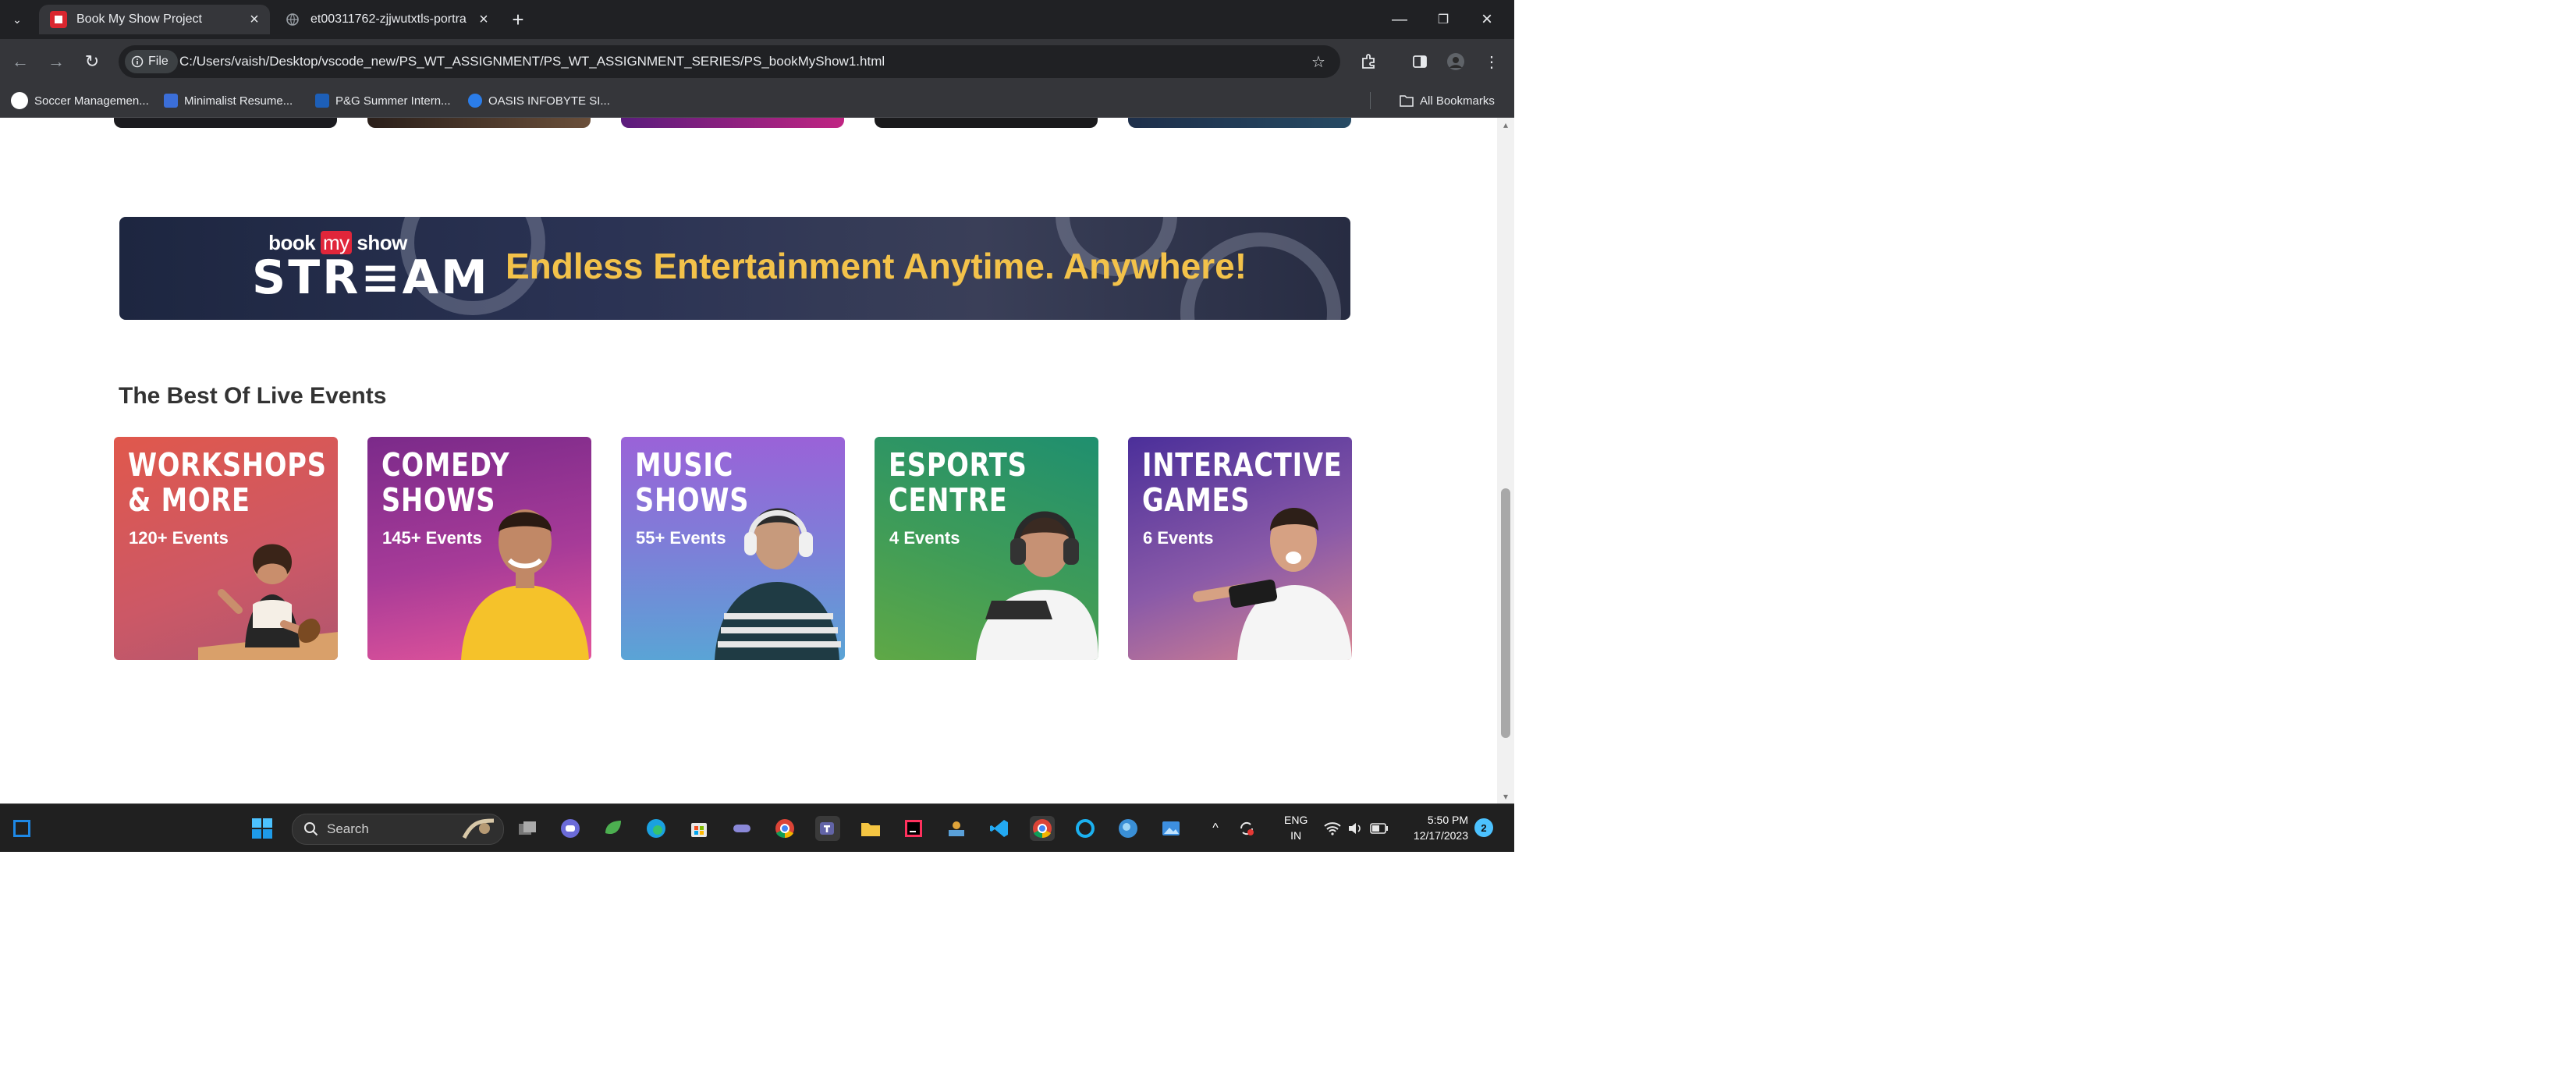  I want to click on windows-taskbar: Search ^ ENG IN 5:50 PM 12/17/2023 2, so click(757, 828).